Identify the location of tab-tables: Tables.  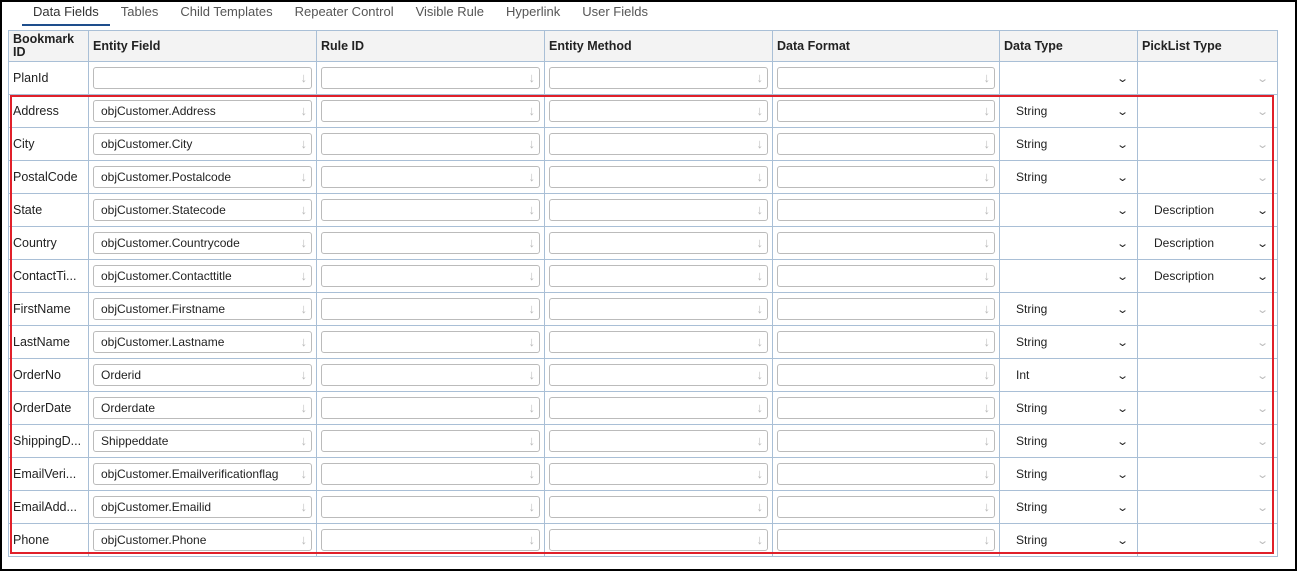
(140, 13).